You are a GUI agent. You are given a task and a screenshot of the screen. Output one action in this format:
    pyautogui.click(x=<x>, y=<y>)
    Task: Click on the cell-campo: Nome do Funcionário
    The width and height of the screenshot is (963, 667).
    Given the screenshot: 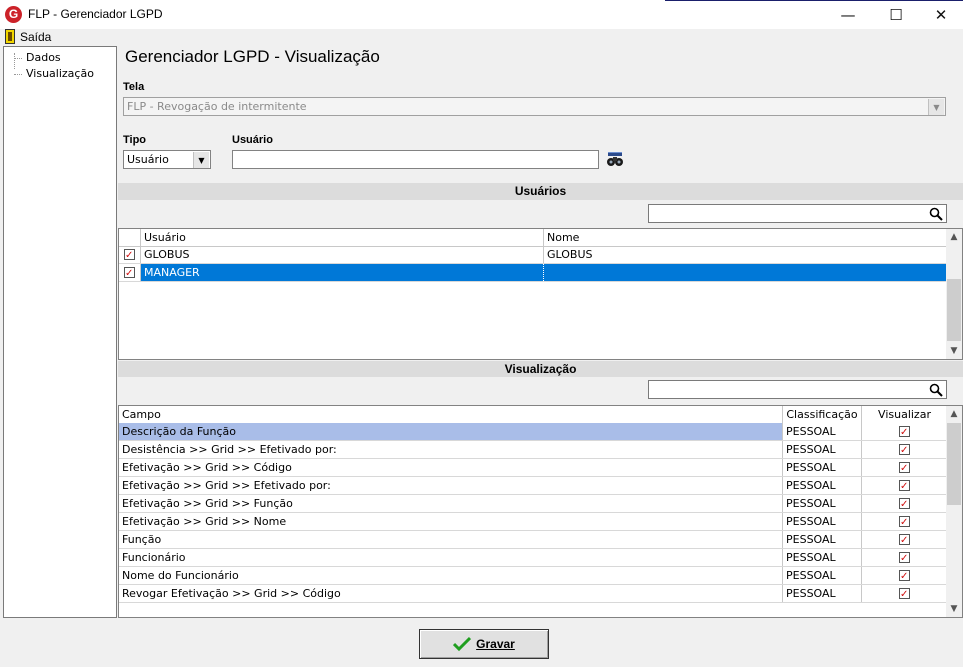 What is the action you would take?
    pyautogui.click(x=451, y=575)
    